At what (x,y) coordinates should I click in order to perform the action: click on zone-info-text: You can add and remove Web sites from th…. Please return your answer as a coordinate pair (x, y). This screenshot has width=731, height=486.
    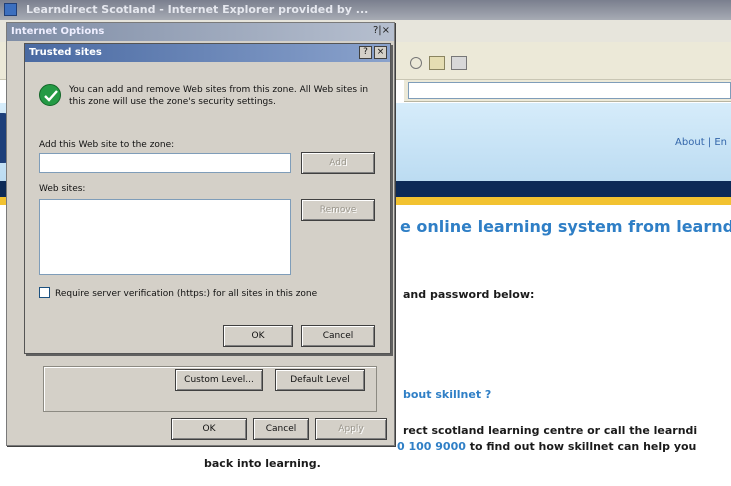
    Looking at the image, I should click on (219, 96).